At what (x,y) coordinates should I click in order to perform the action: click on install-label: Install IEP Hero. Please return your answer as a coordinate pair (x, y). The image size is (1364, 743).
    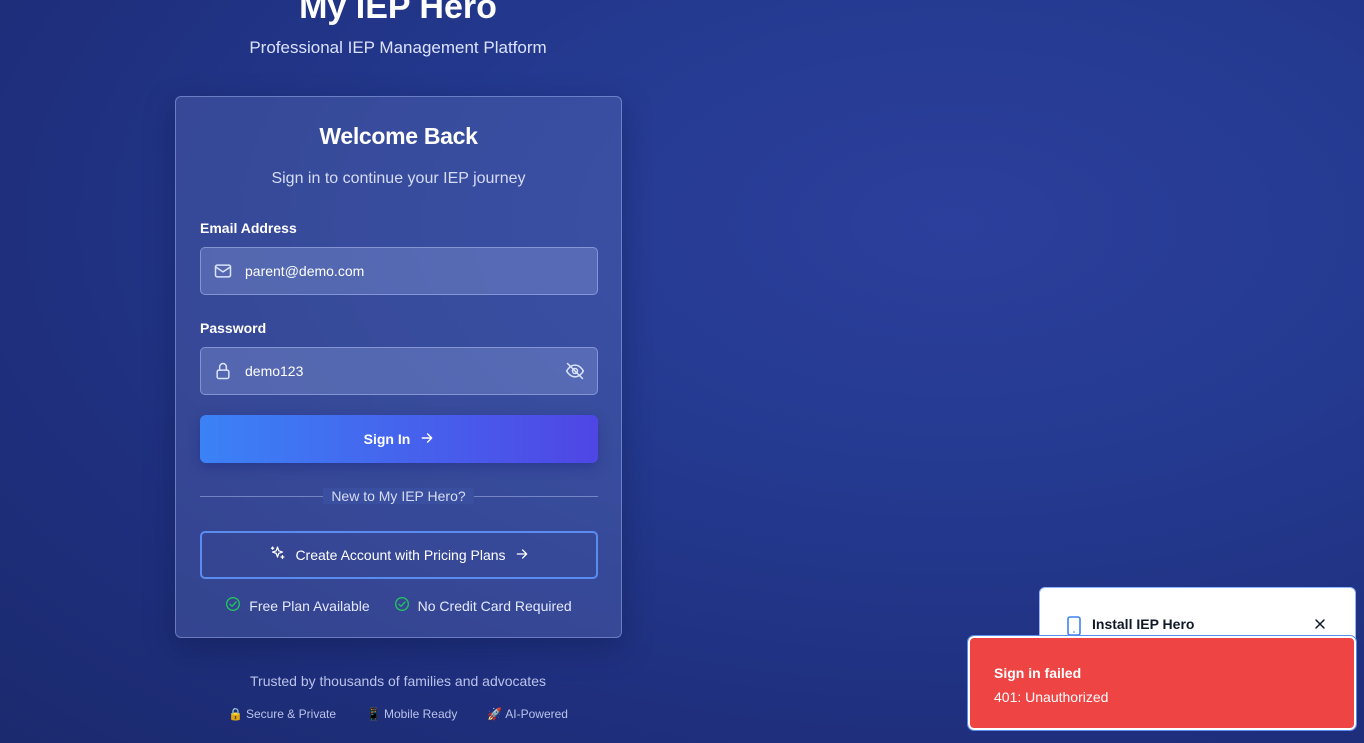
    Looking at the image, I should click on (1143, 624).